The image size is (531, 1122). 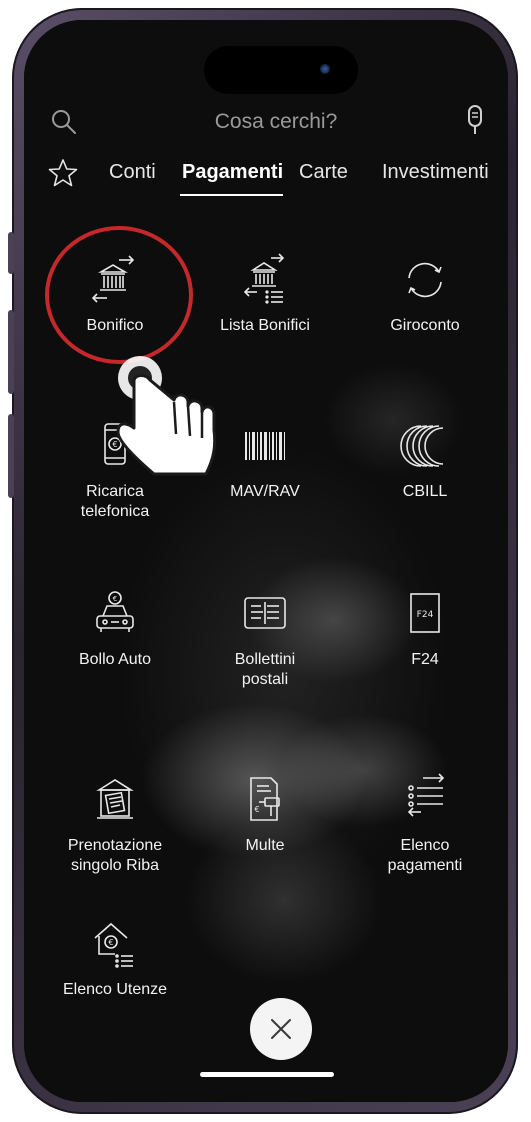 I want to click on barcode-icon, so click(x=265, y=446).